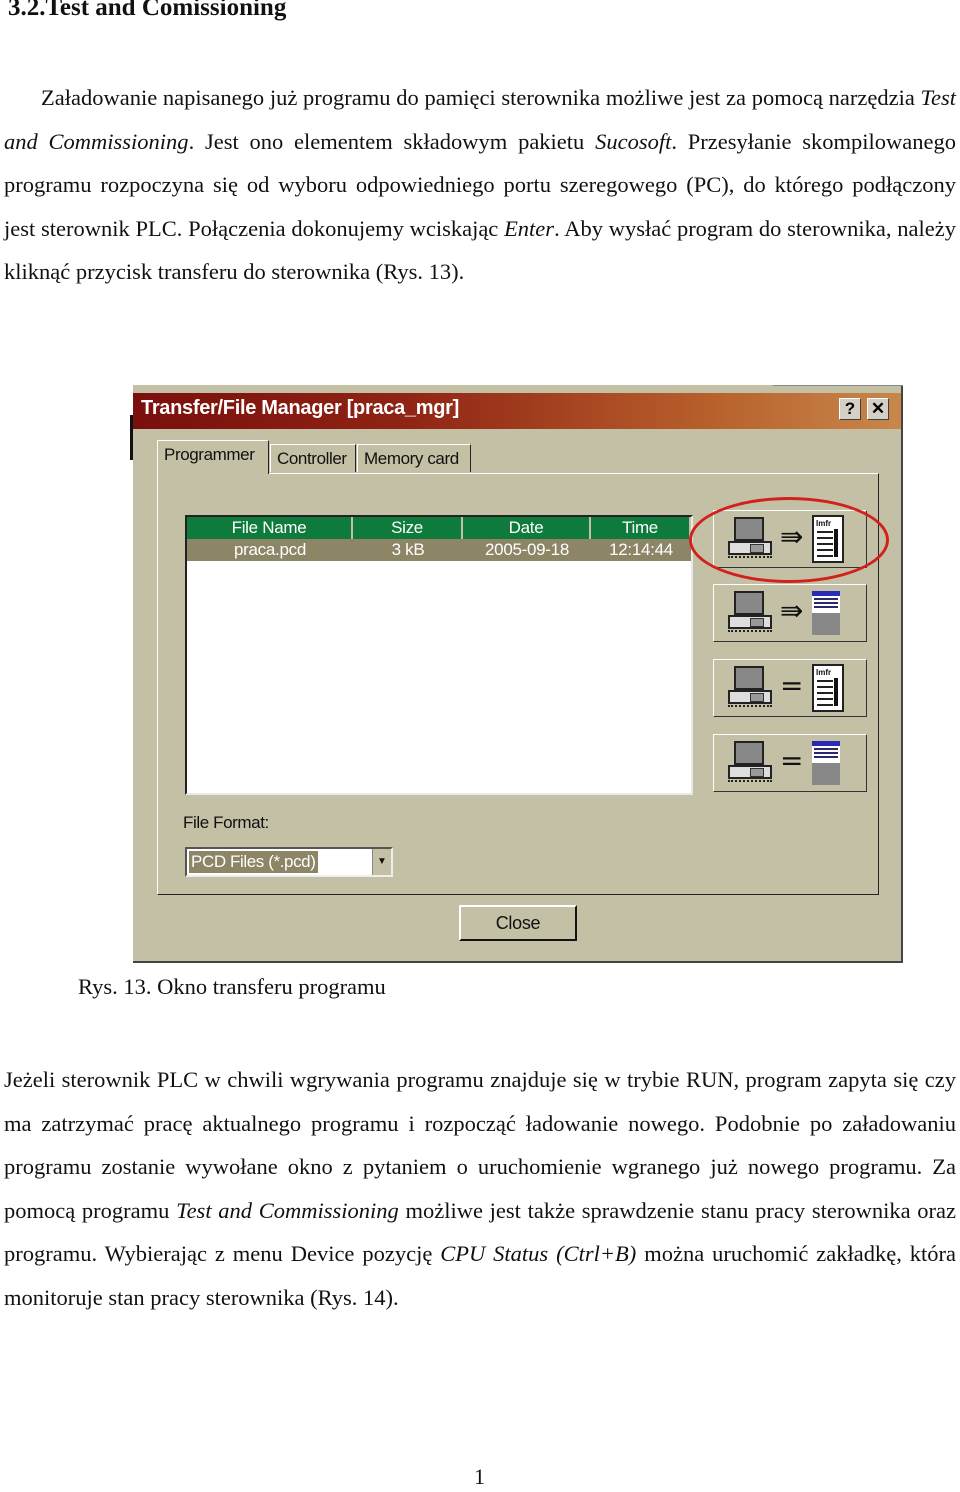 The image size is (960, 1492). What do you see at coordinates (253, 862) in the screenshot?
I see `file-format-value: PCD Files (*.pcd)` at bounding box center [253, 862].